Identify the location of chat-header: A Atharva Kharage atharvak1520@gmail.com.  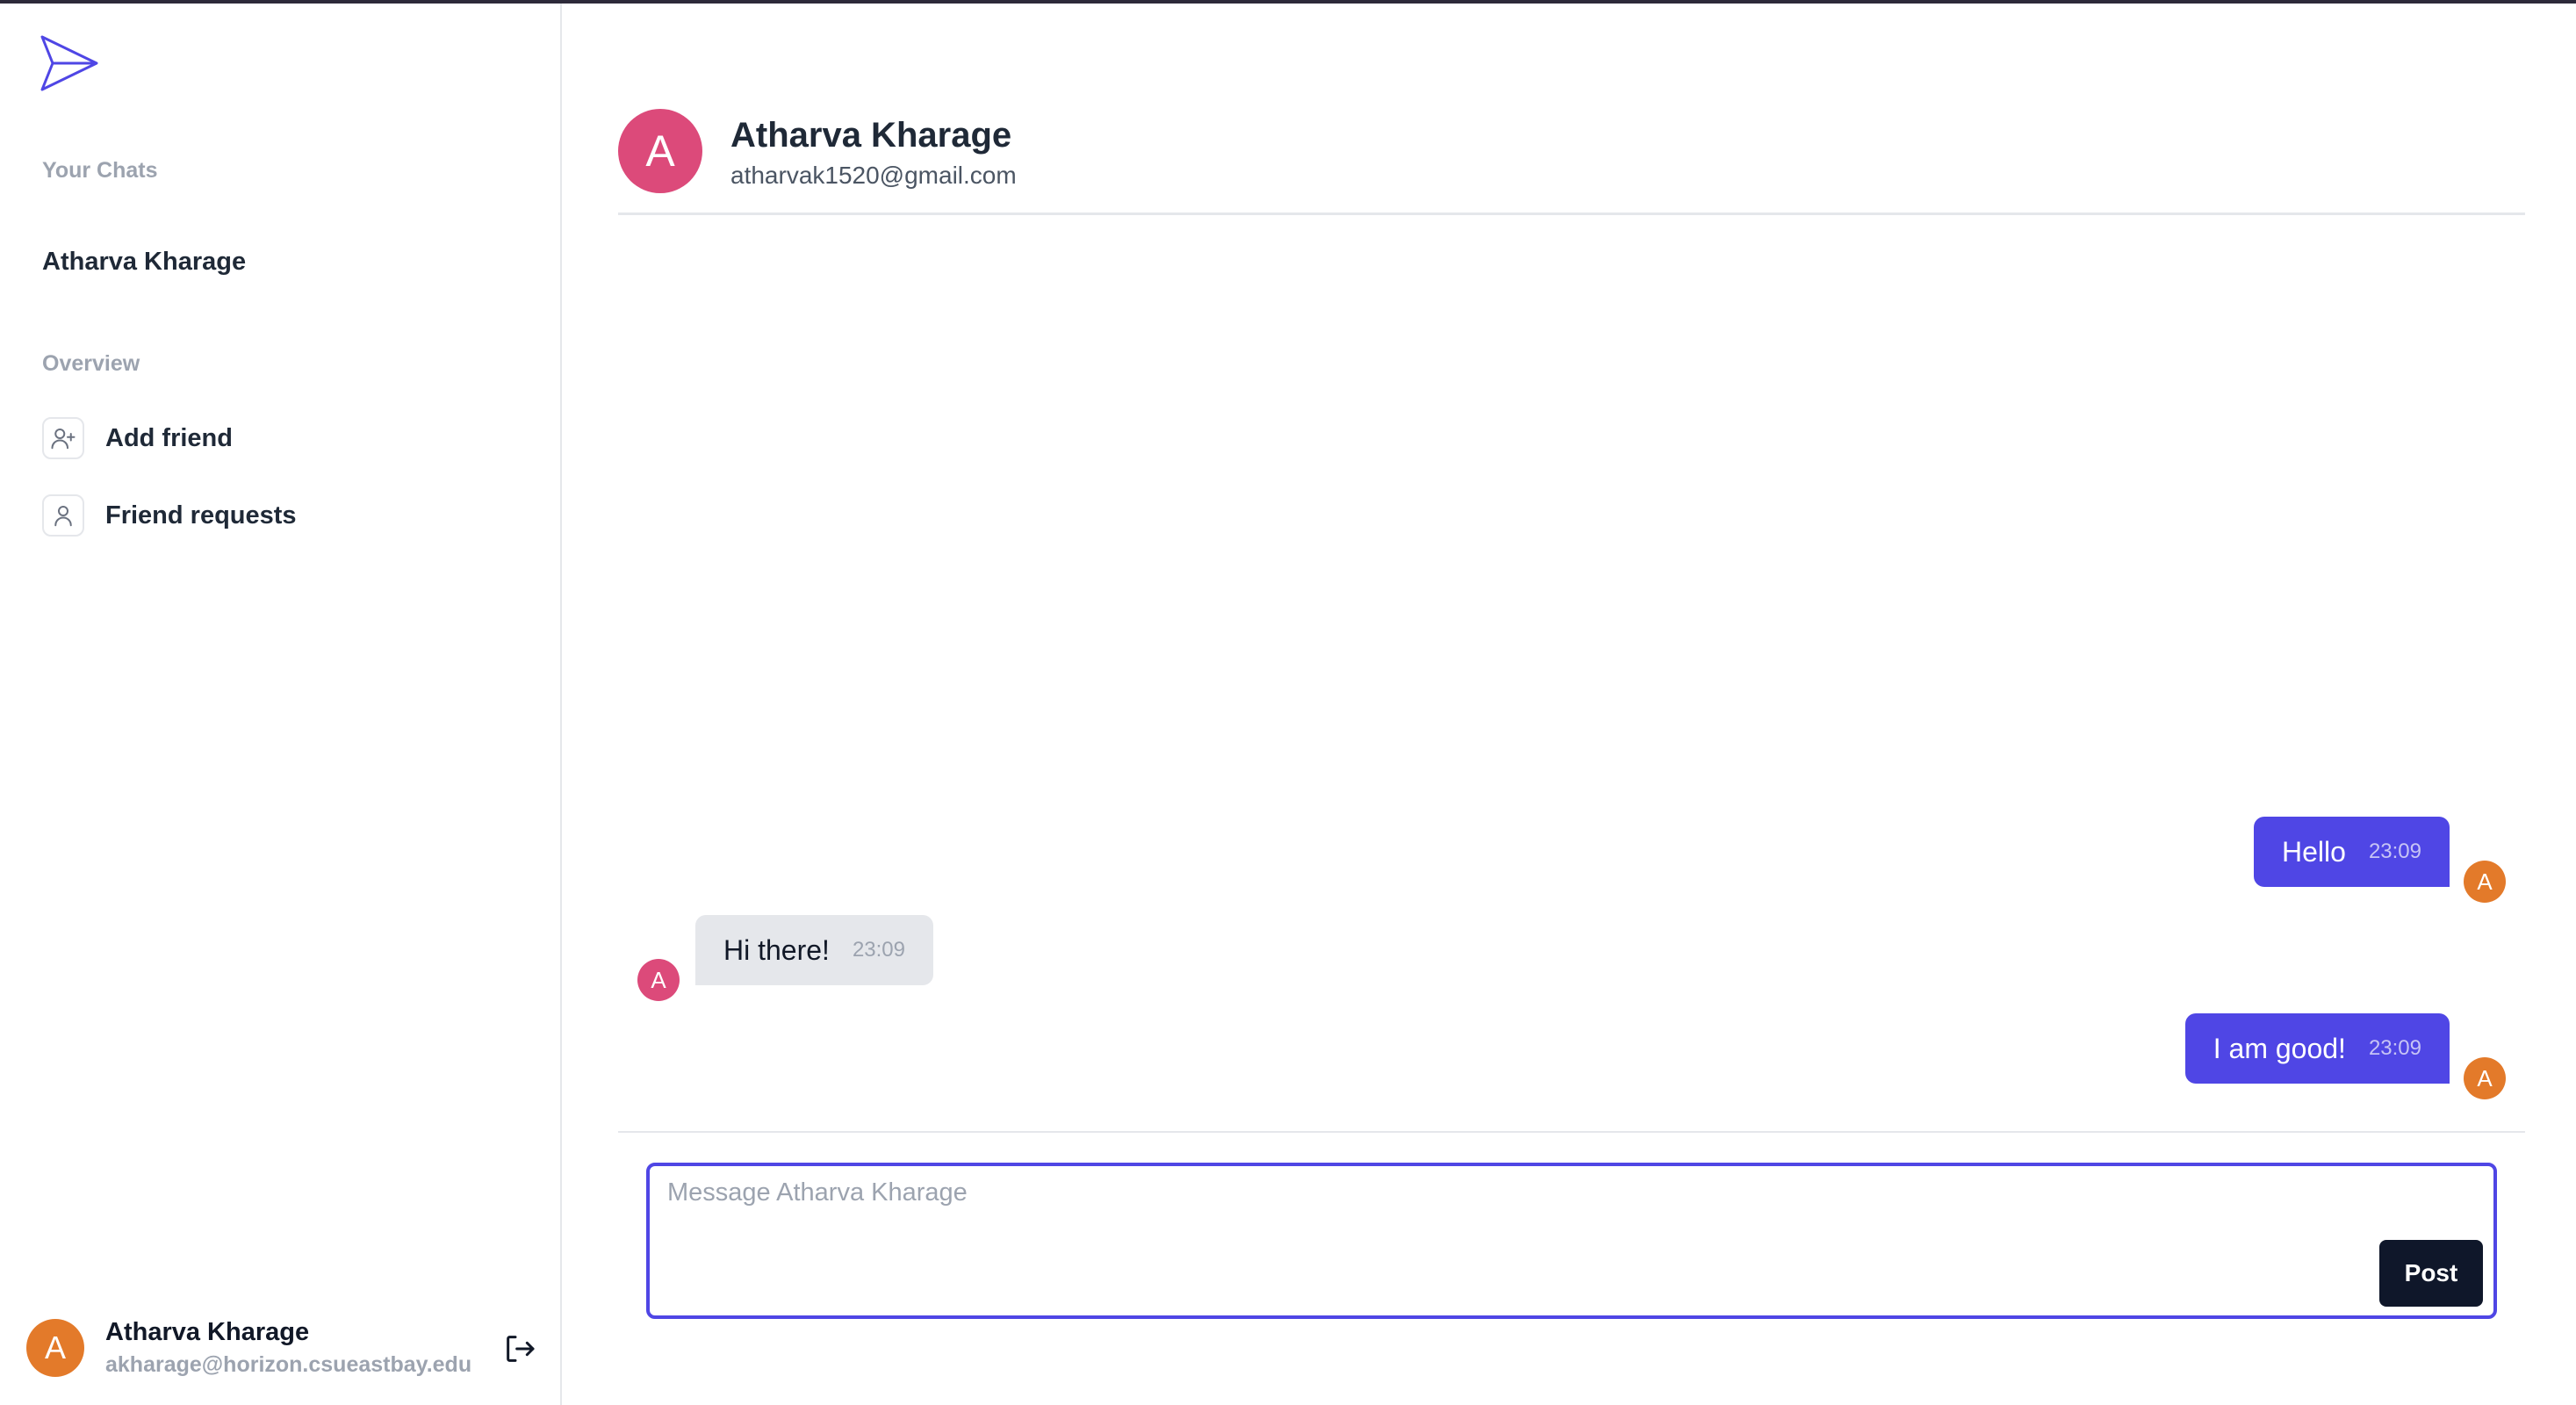
(817, 151).